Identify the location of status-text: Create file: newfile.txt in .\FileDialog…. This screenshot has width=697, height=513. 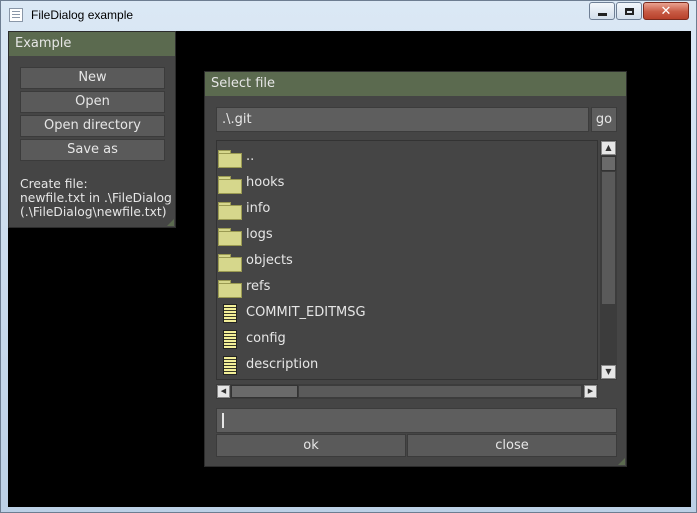
(96, 198).